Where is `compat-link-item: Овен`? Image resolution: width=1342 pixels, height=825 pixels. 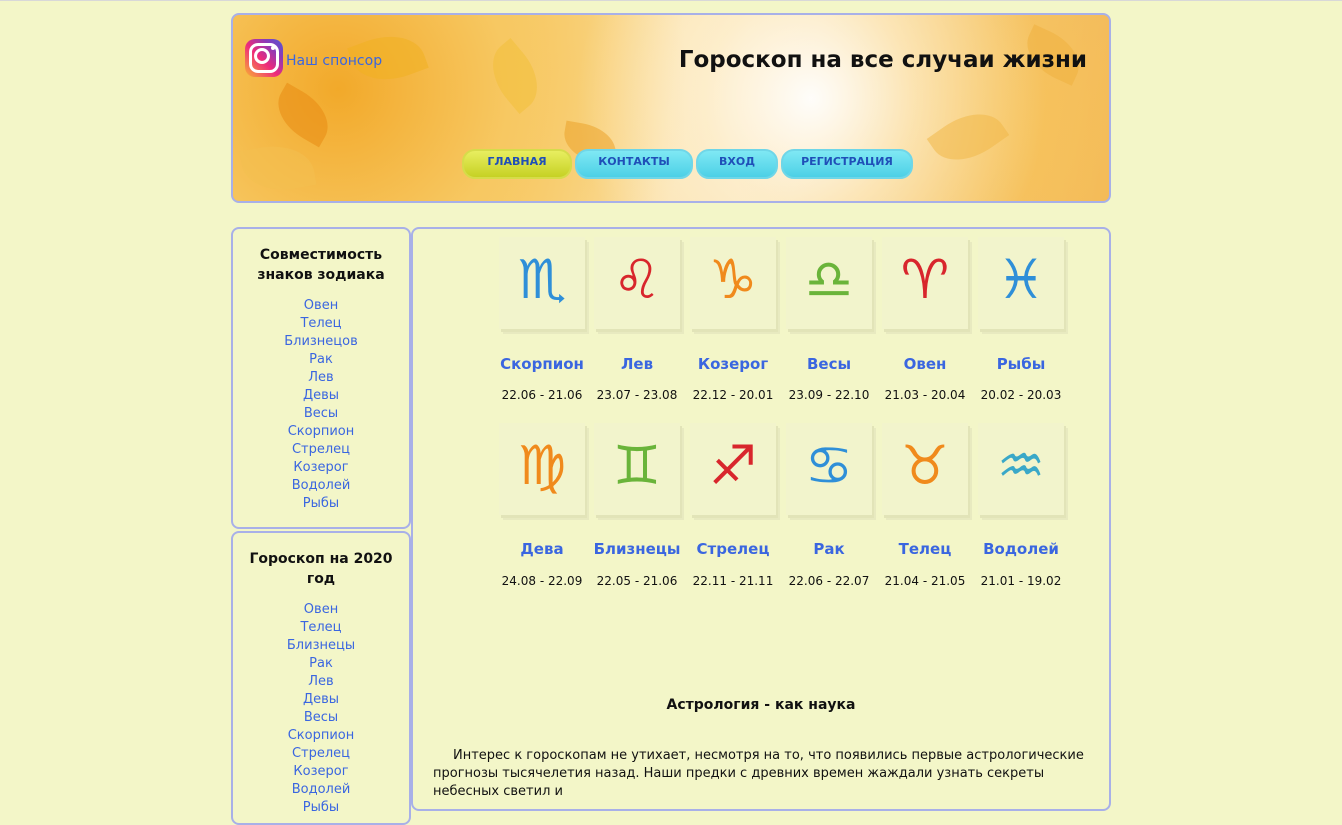
compat-link-item: Овен is located at coordinates (321, 306).